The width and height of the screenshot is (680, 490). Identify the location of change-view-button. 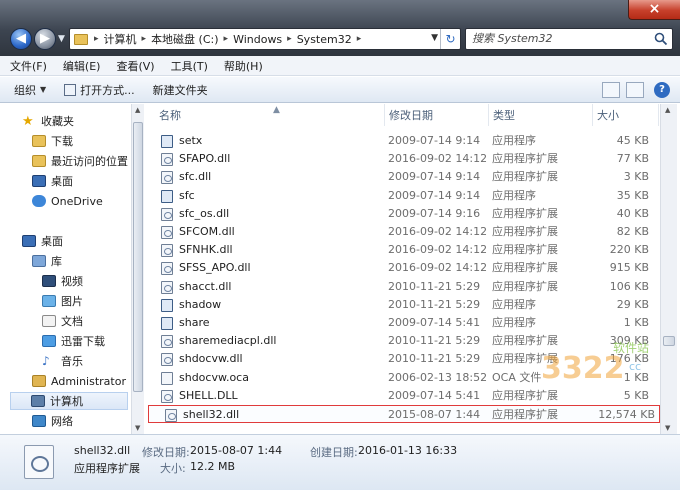
(611, 90).